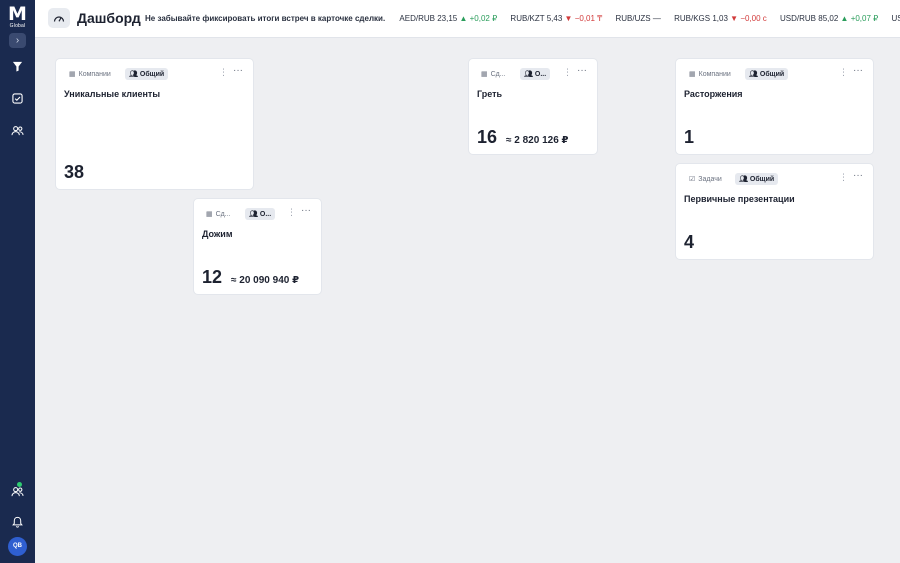  Describe the element at coordinates (17, 281) in the screenshot. I see `sidebar: M Global › QB` at that location.